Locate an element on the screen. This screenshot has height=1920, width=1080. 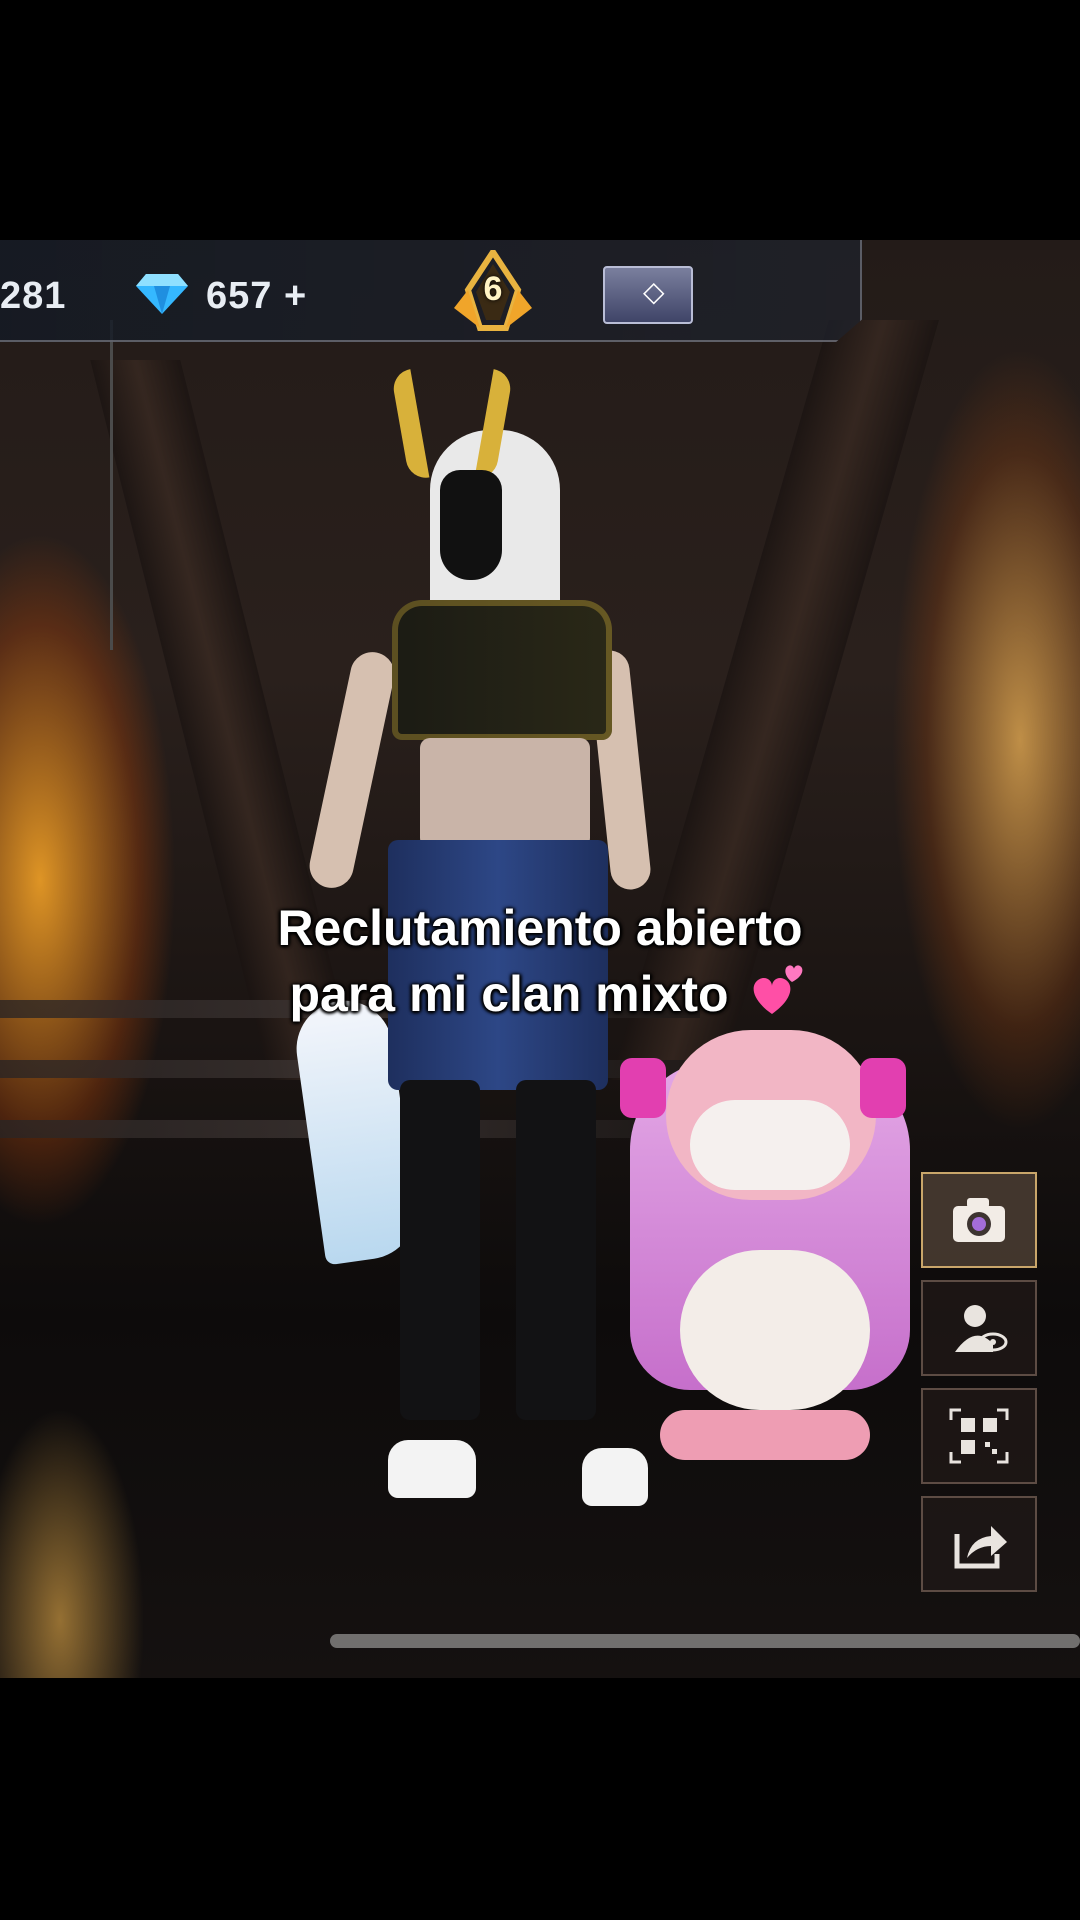
share-icon is located at coordinates (980, 1547).